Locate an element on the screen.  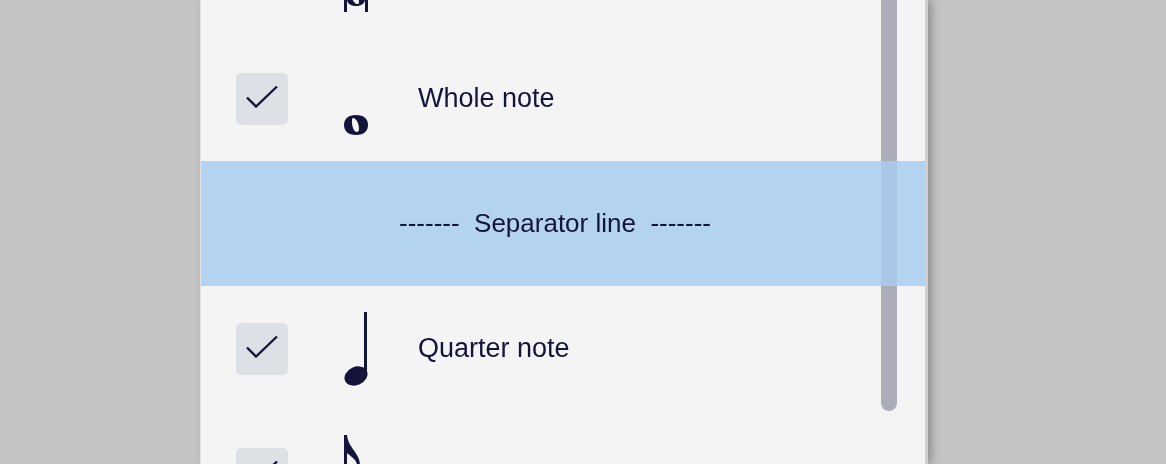
separator-label: ------- Separator line ------- is located at coordinates (555, 223).